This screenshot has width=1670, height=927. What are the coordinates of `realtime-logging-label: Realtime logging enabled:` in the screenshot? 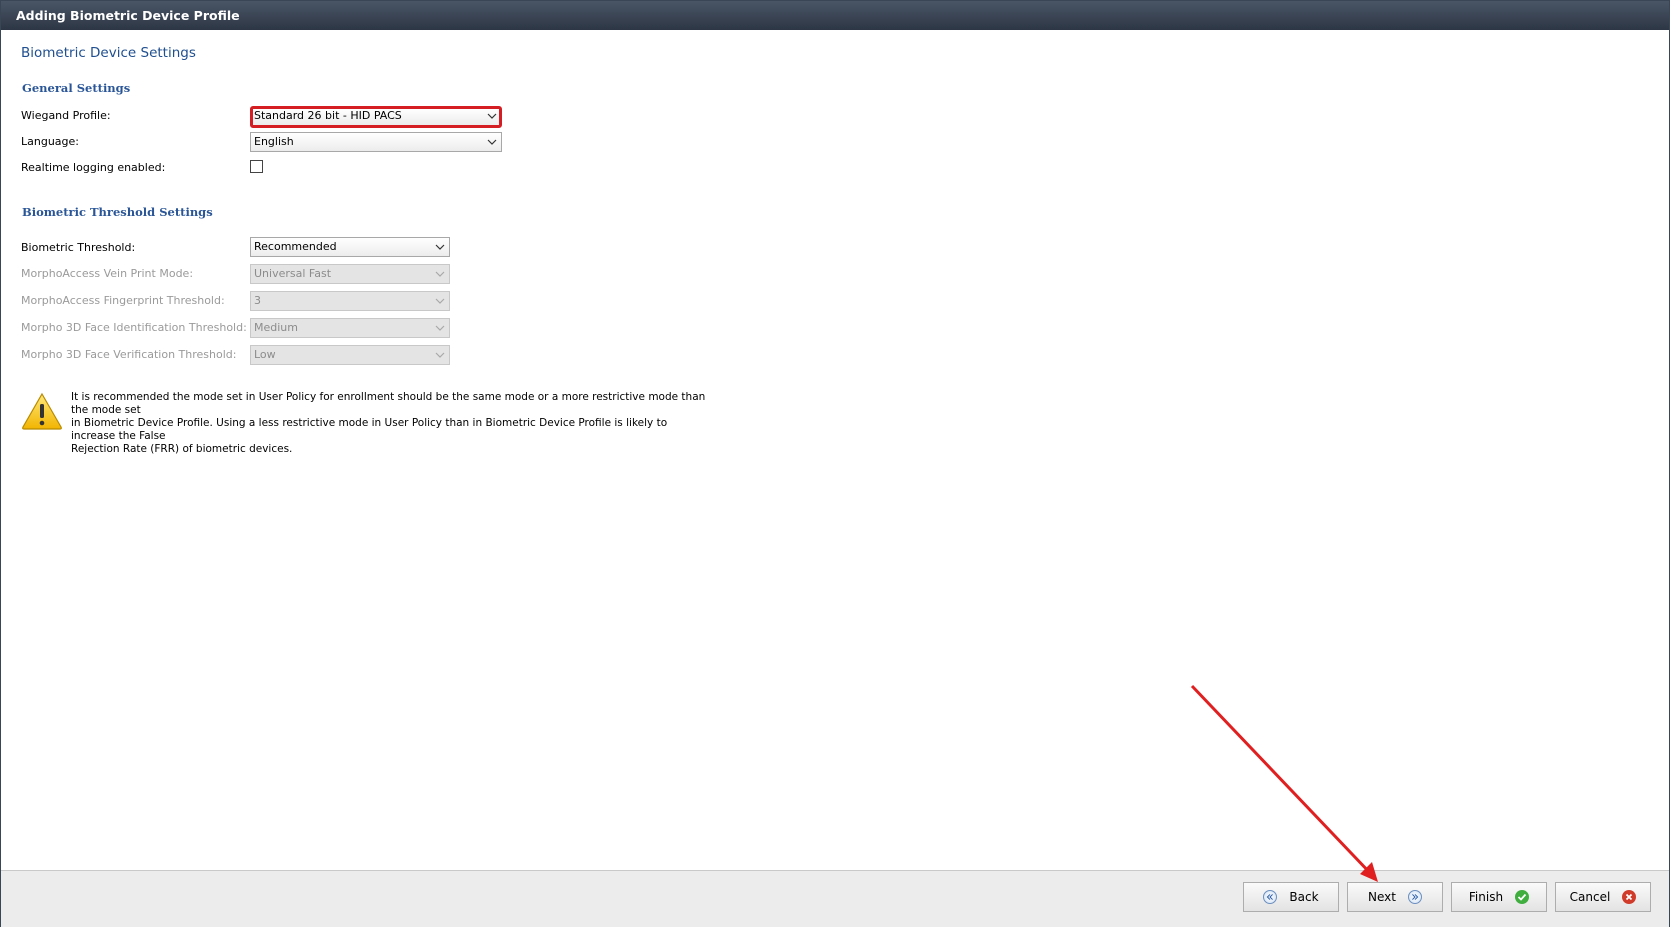 It's located at (93, 167).